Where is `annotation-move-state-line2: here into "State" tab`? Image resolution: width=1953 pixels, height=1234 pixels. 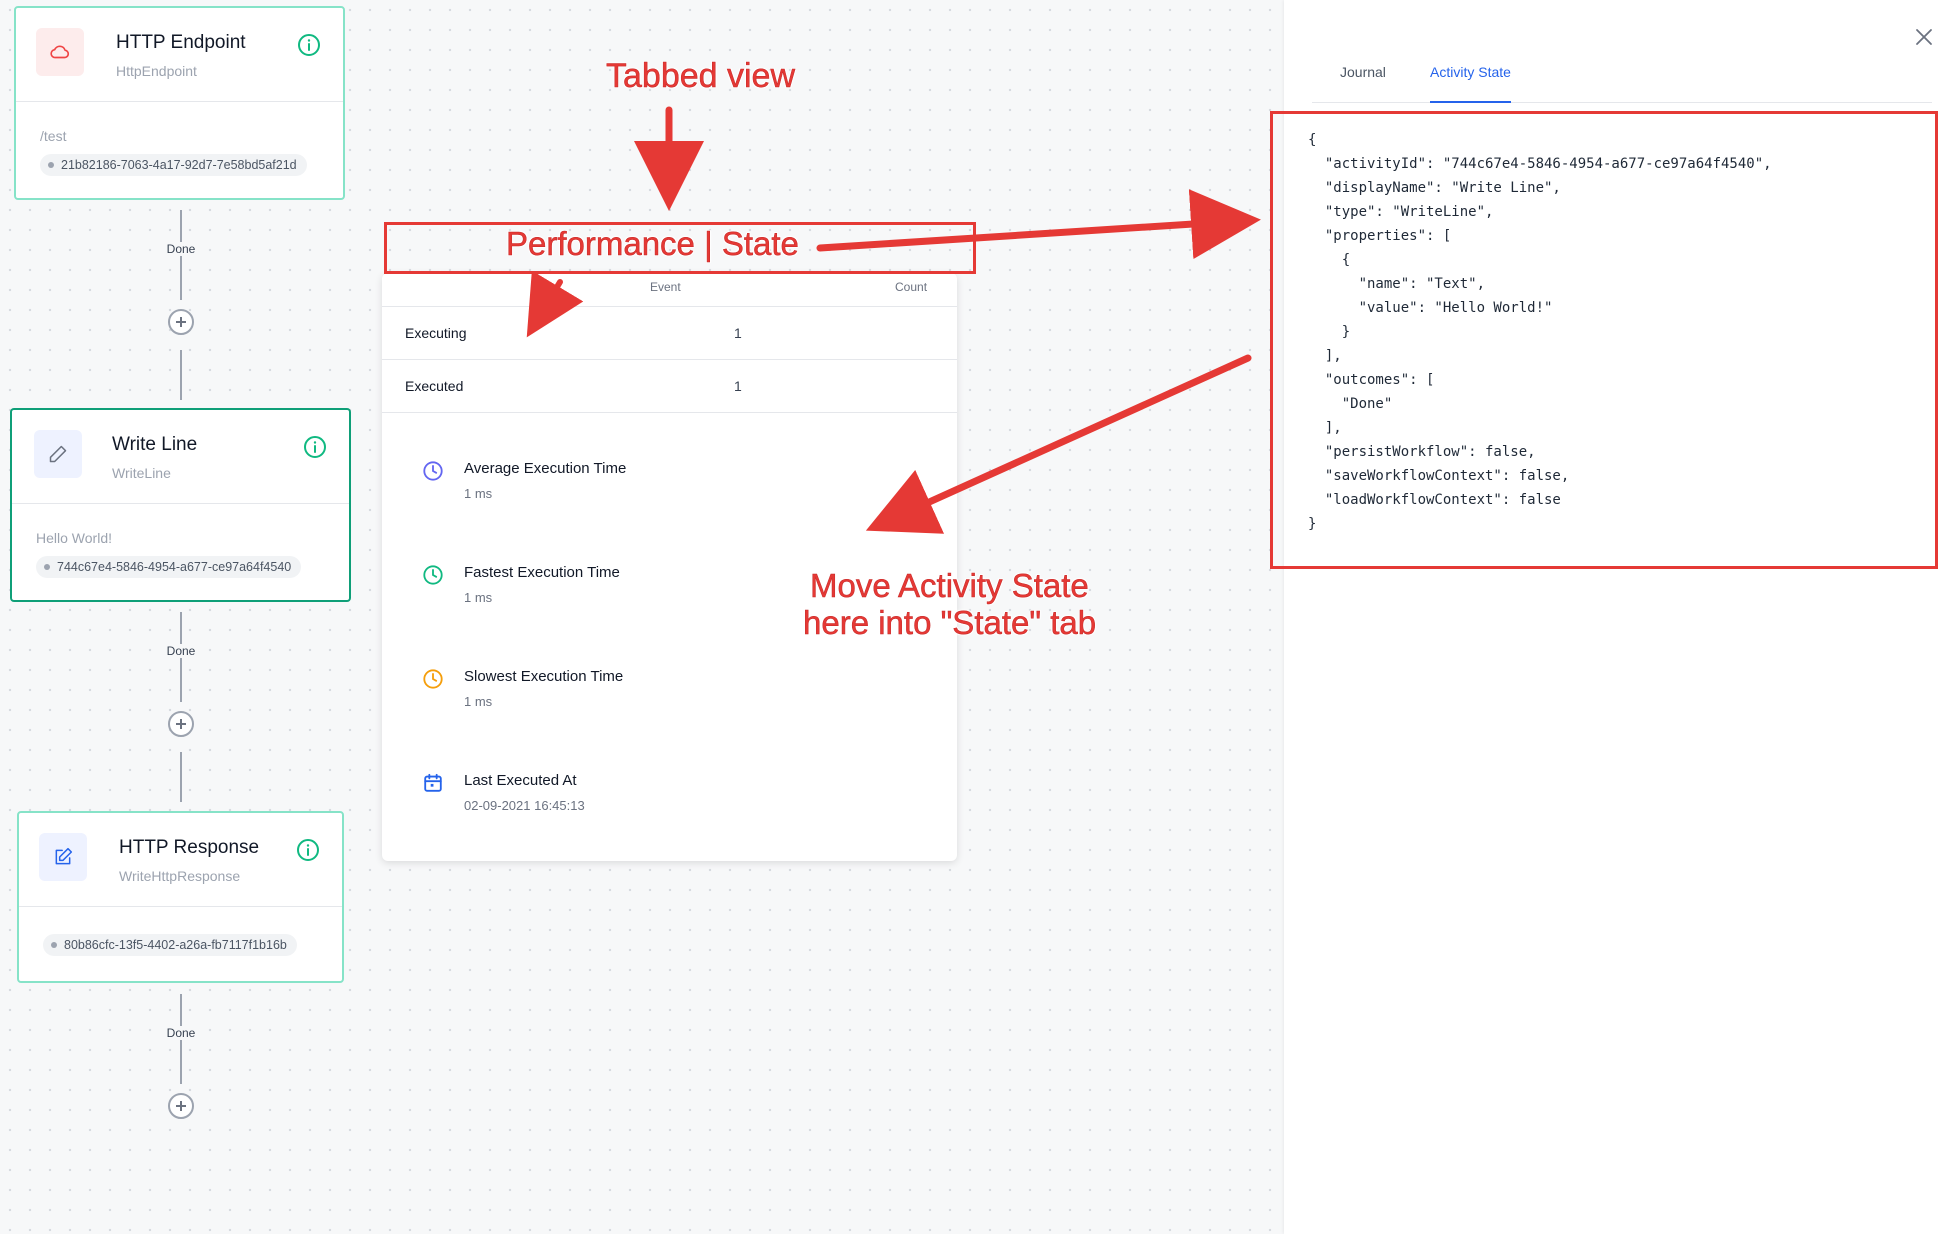 annotation-move-state-line2: here into "State" tab is located at coordinates (950, 622).